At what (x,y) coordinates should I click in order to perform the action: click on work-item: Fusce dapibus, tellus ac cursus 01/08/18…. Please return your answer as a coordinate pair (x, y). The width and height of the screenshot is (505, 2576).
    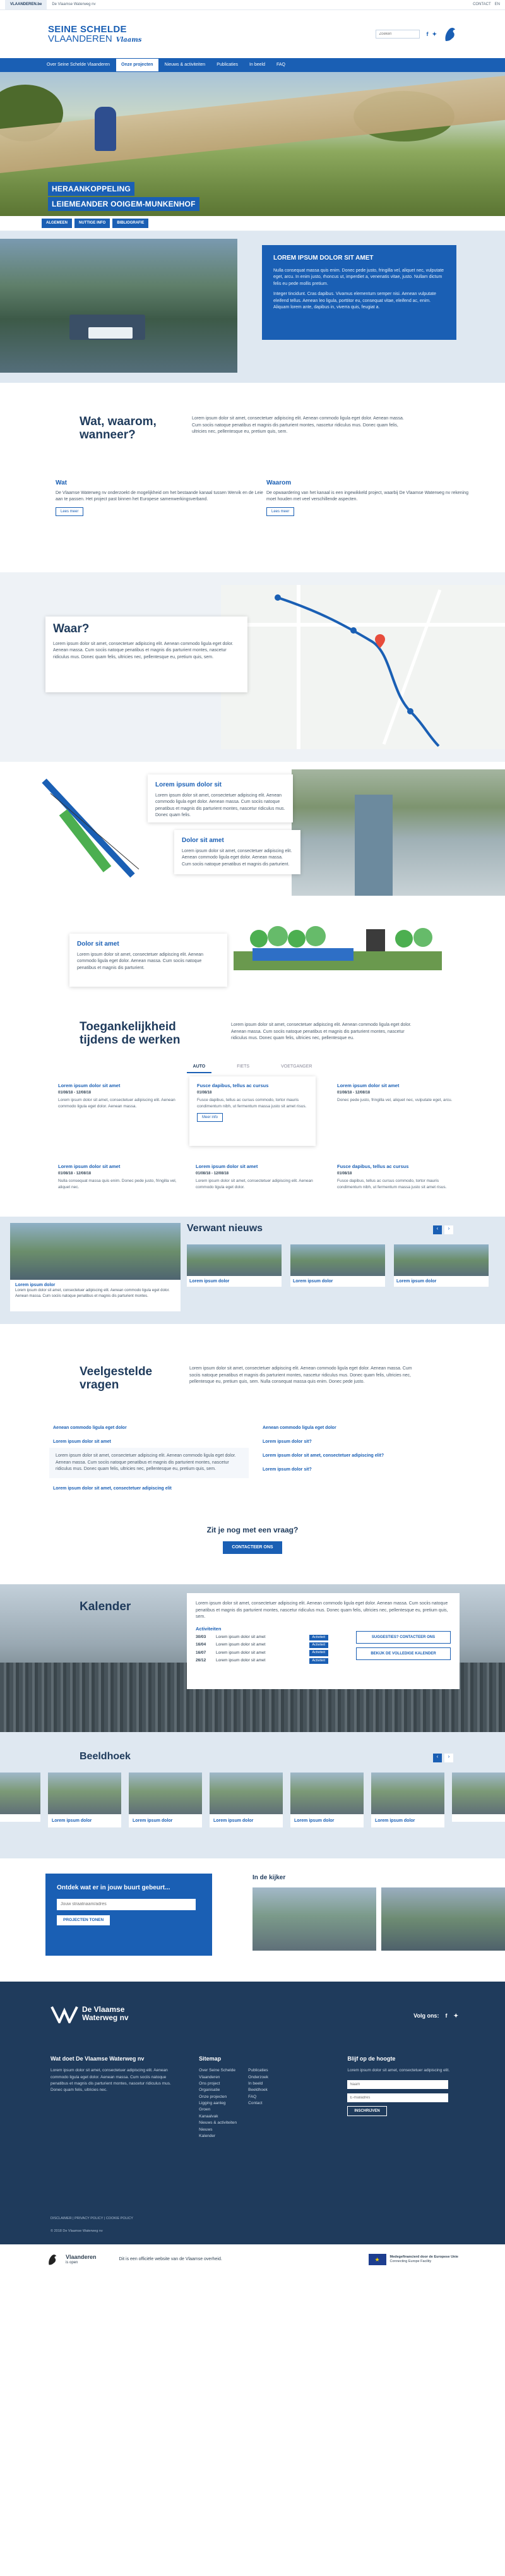
    Looking at the image, I should click on (397, 1177).